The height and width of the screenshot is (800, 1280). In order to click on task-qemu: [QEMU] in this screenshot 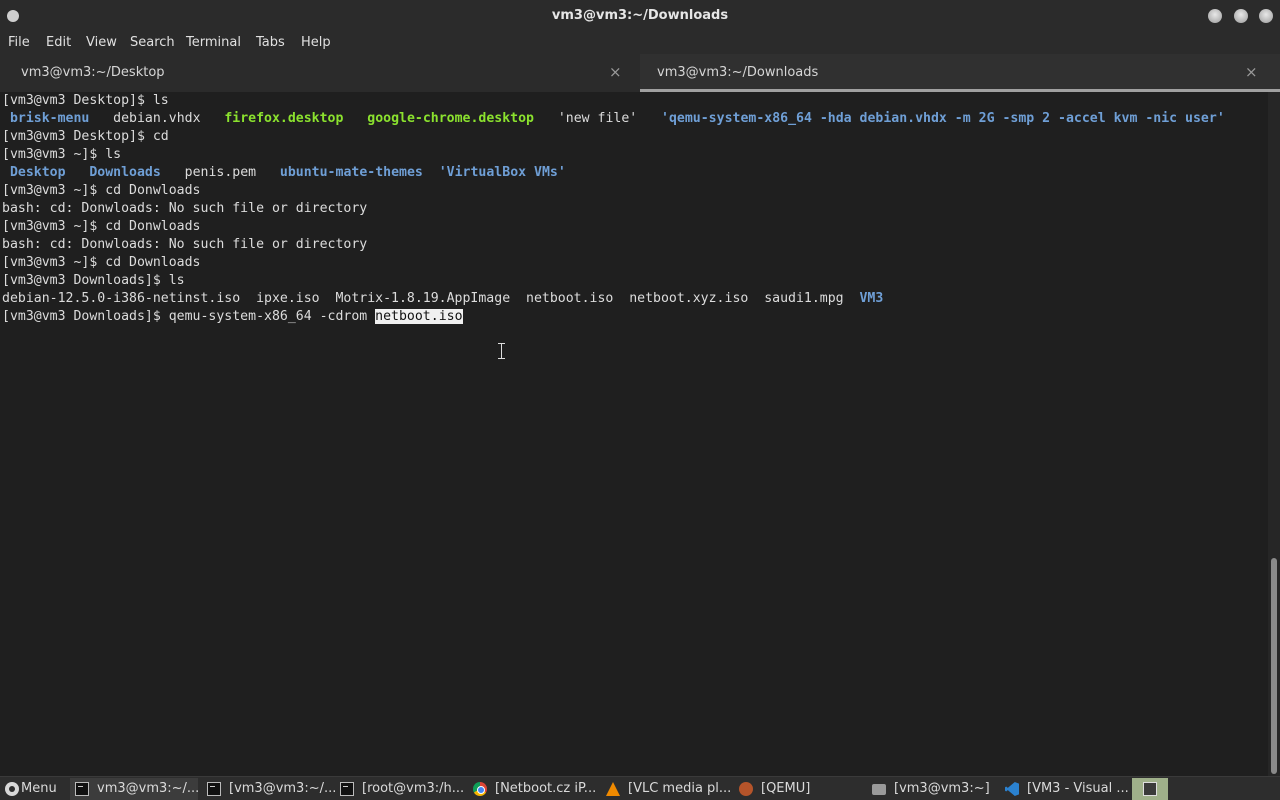, I will do `click(798, 789)`.